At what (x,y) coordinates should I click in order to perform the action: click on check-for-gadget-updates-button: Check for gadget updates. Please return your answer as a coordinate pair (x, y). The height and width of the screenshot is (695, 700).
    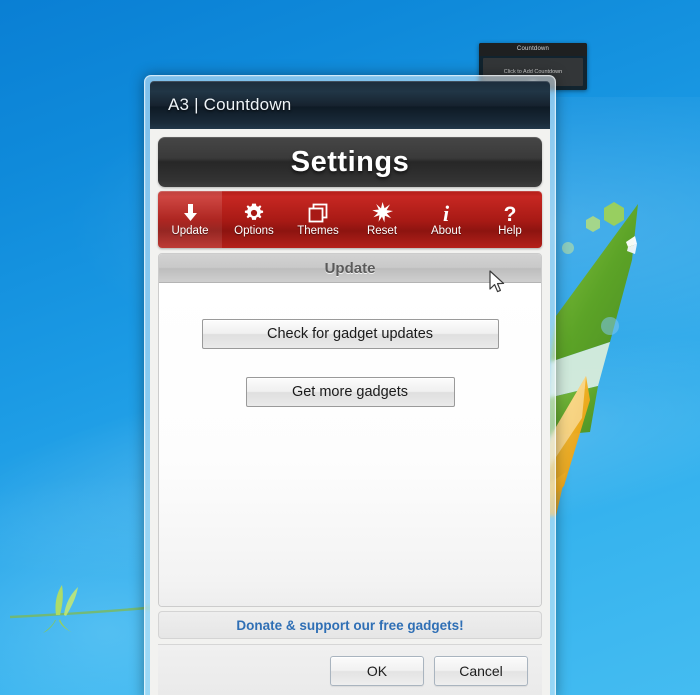
    Looking at the image, I should click on (350, 334).